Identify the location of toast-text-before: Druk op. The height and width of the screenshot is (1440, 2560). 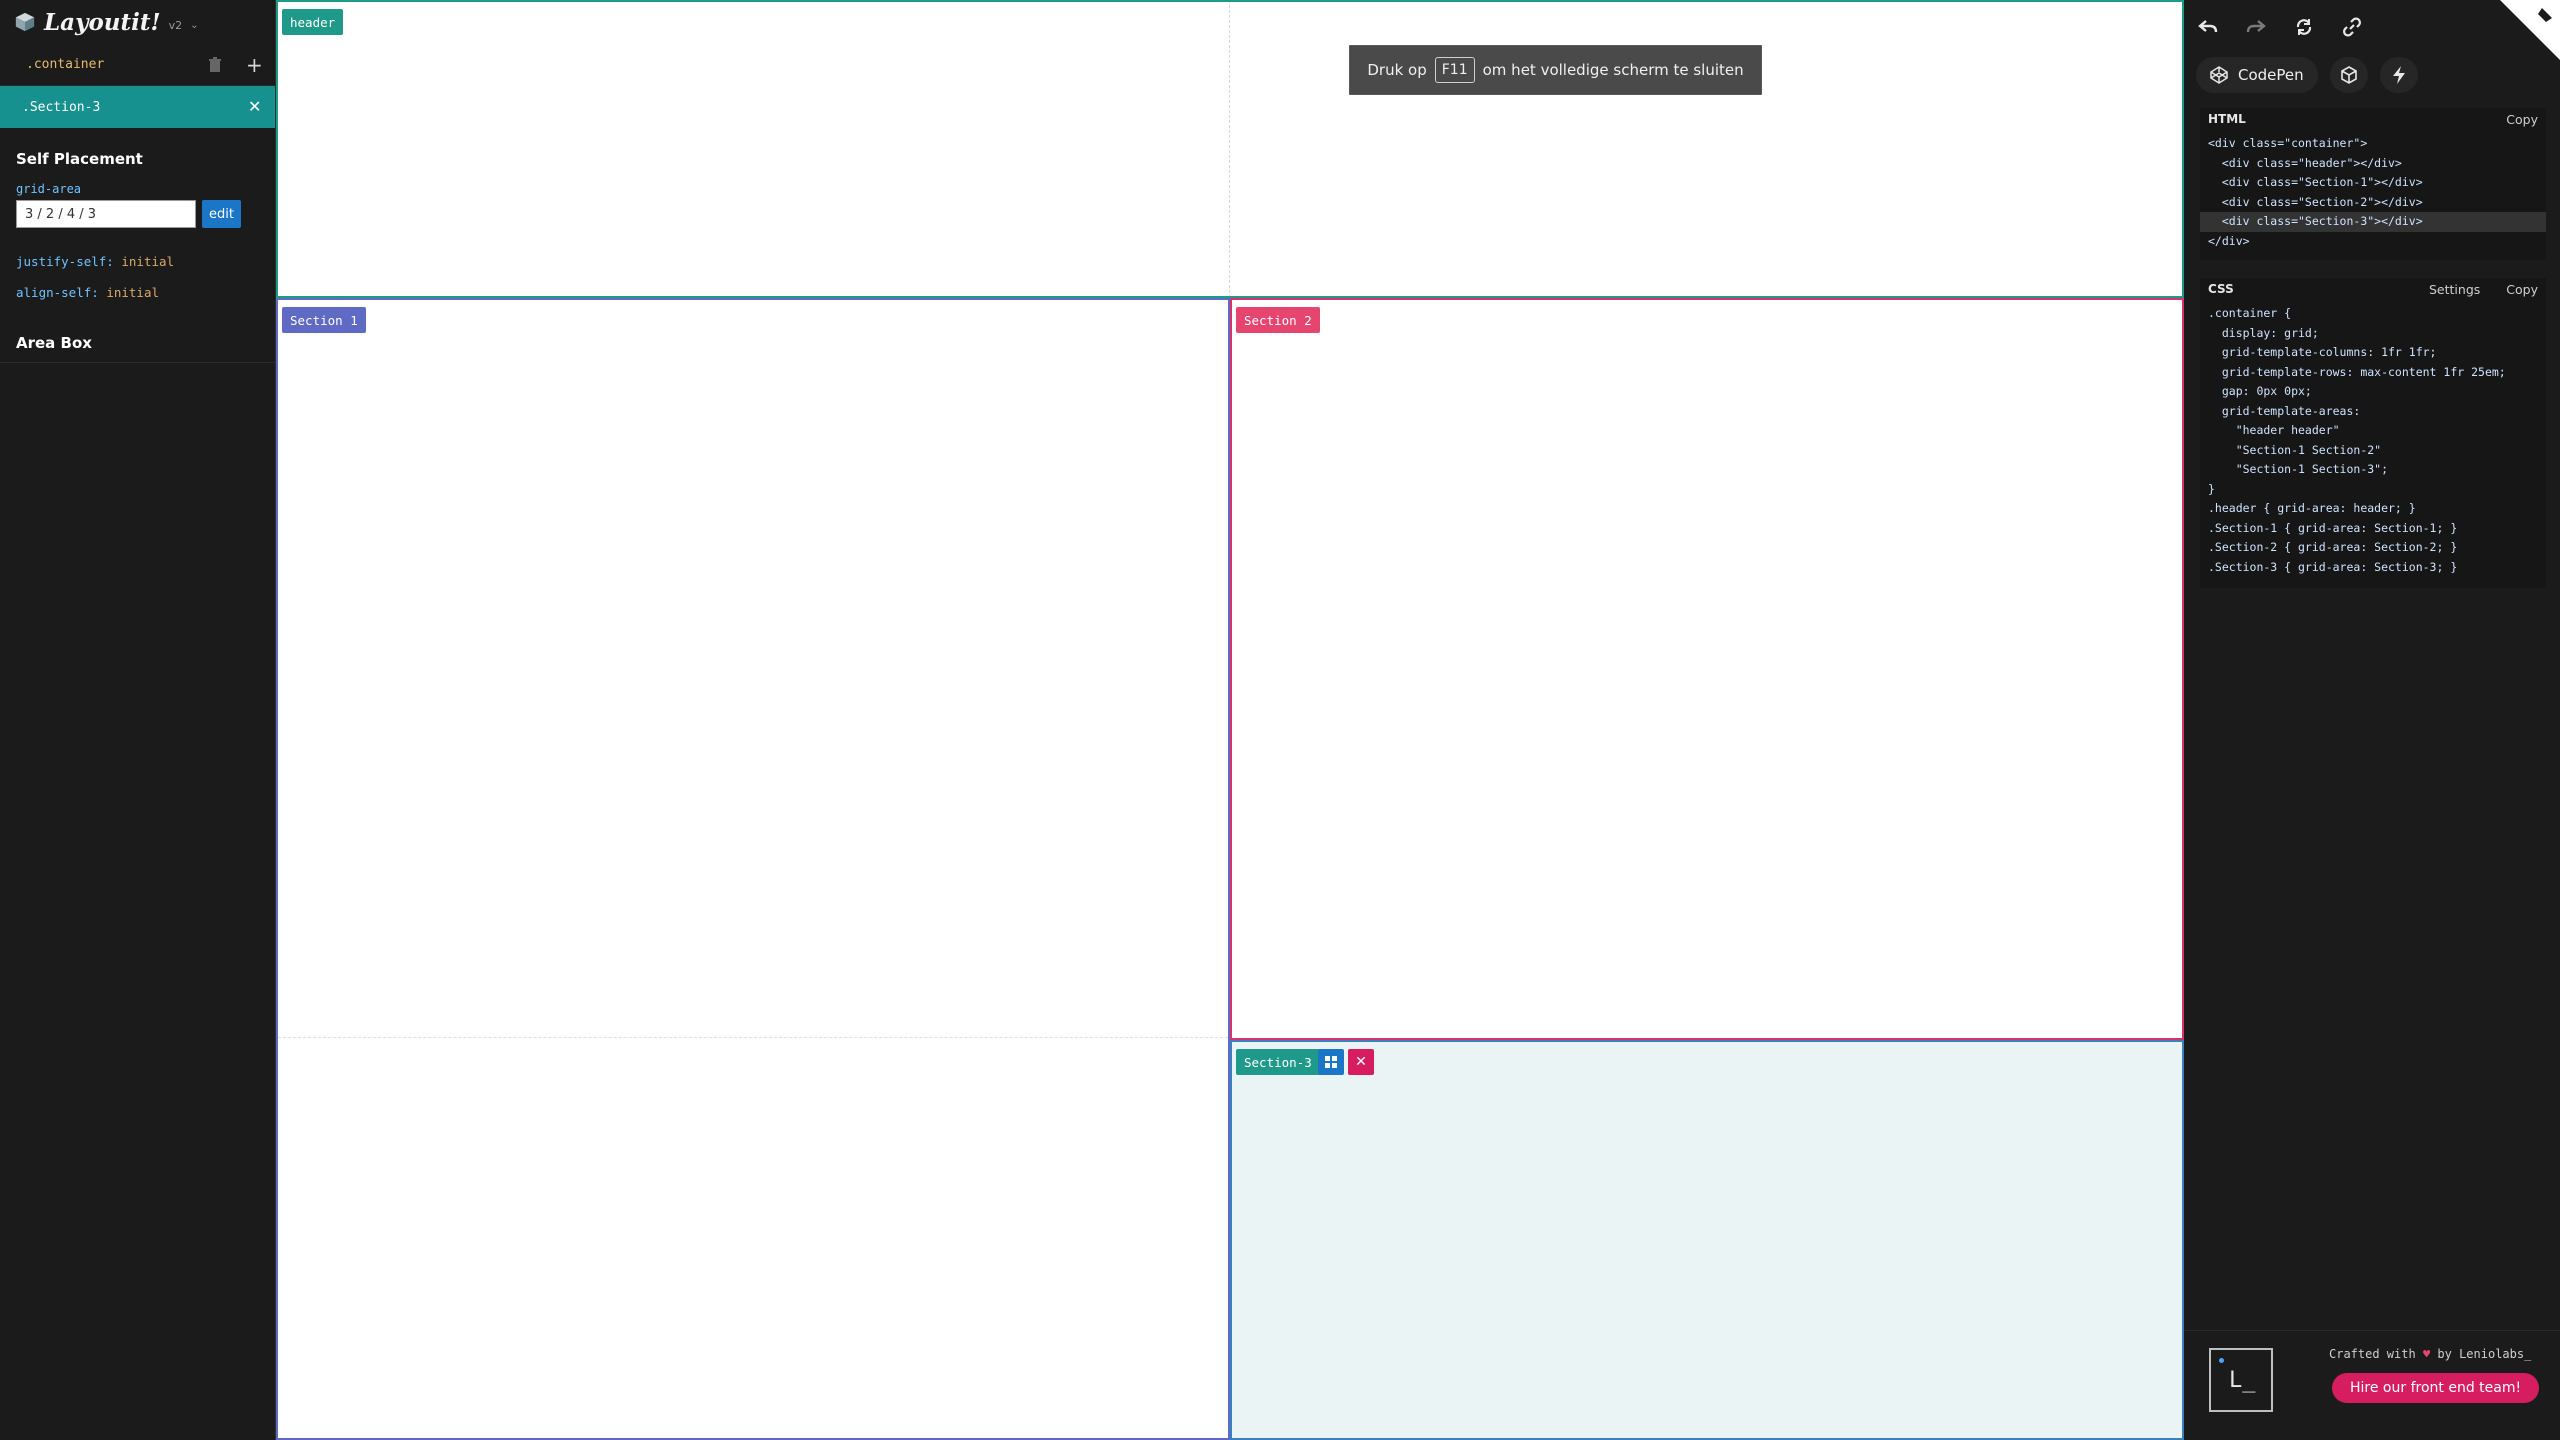
(1397, 70).